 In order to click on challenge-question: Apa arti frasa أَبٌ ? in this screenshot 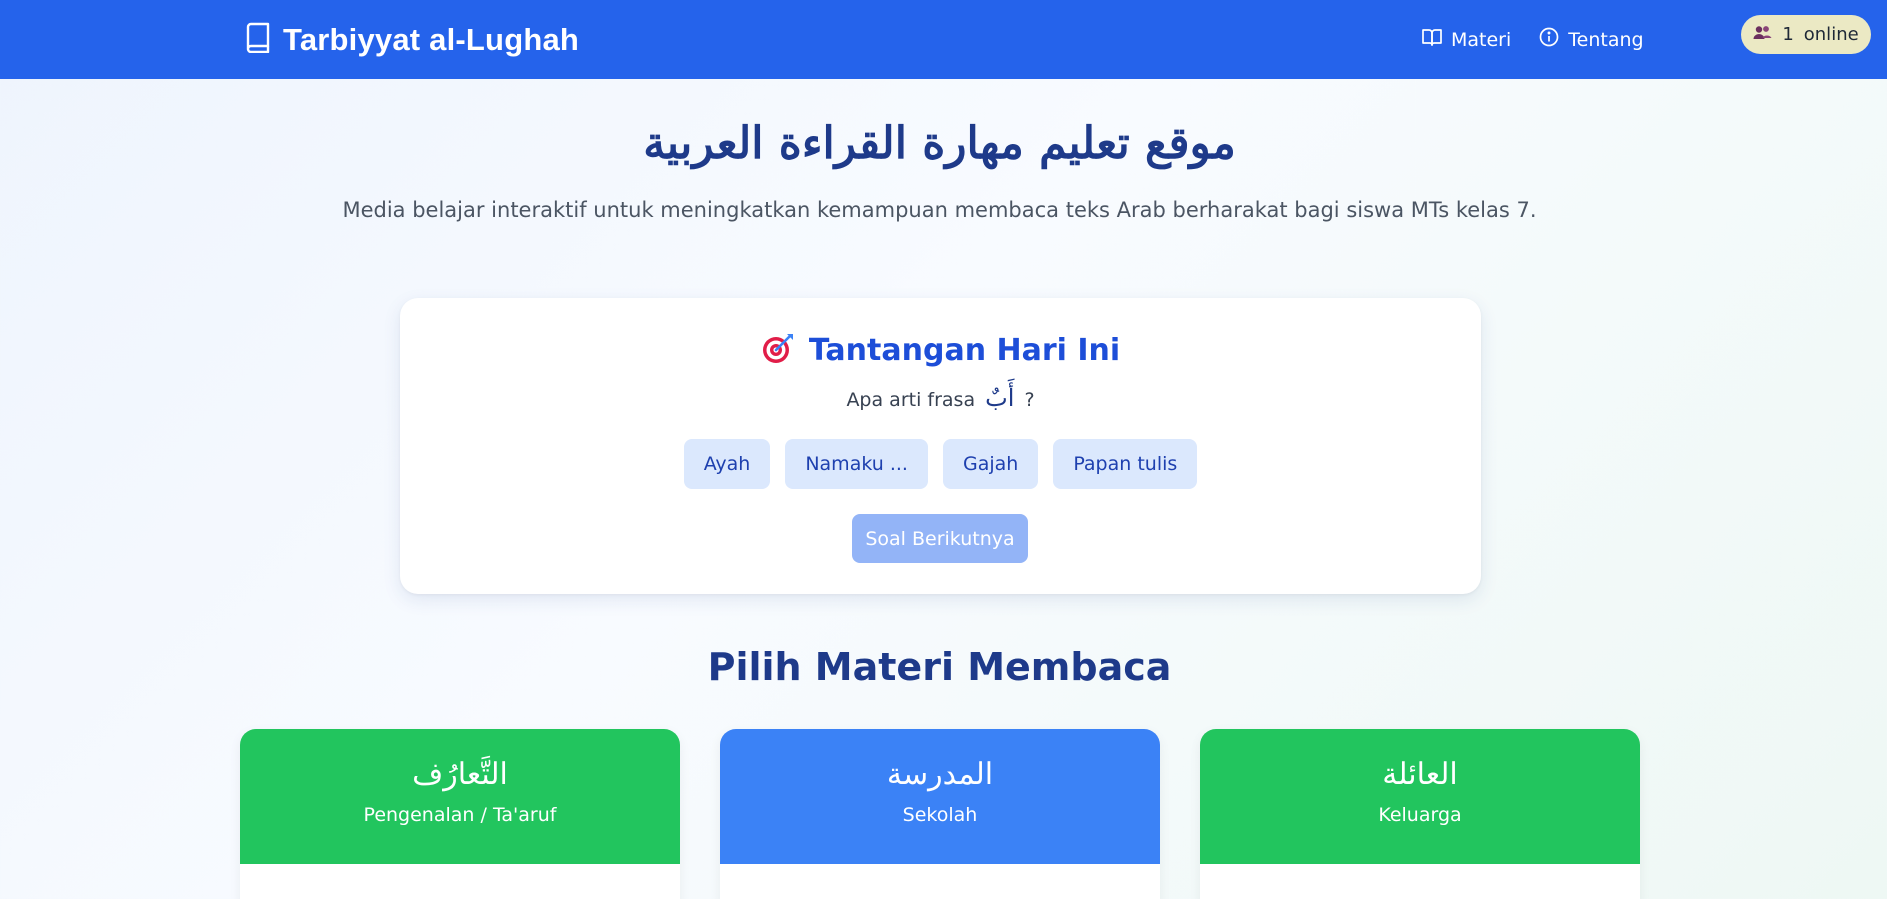, I will do `click(940, 398)`.